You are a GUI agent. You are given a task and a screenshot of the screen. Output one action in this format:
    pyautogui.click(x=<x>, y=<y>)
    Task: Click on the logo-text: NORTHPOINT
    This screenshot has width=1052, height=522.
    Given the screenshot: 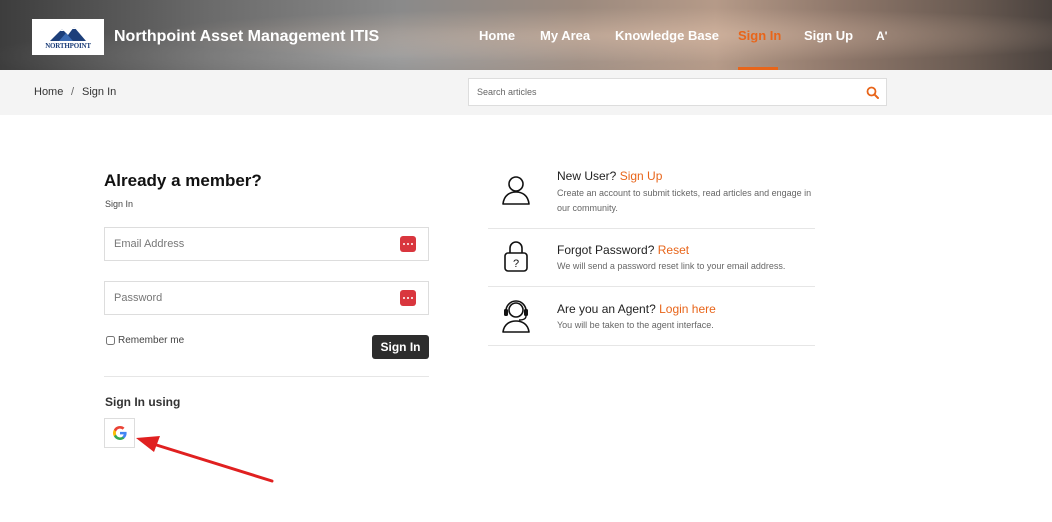 What is the action you would take?
    pyautogui.click(x=68, y=45)
    